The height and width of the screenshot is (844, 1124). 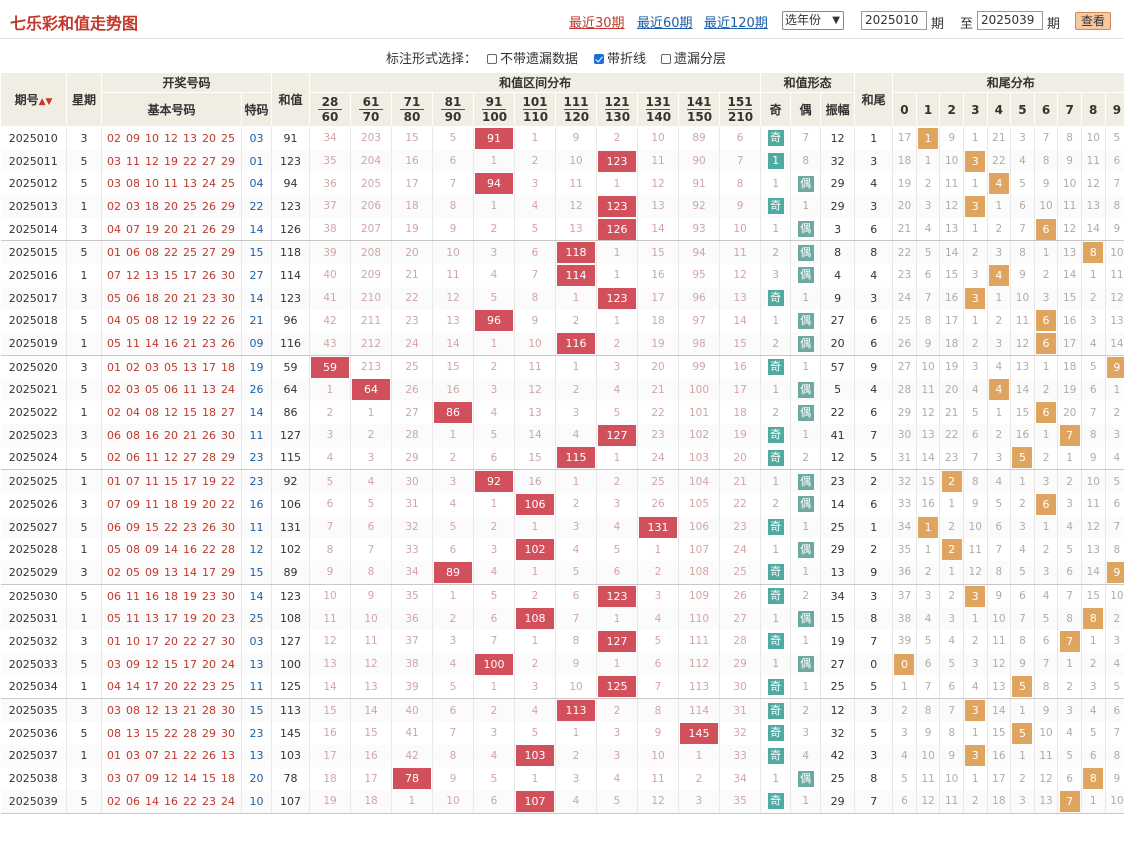 I want to click on tail-hit-cell: 3, so click(x=975, y=710).